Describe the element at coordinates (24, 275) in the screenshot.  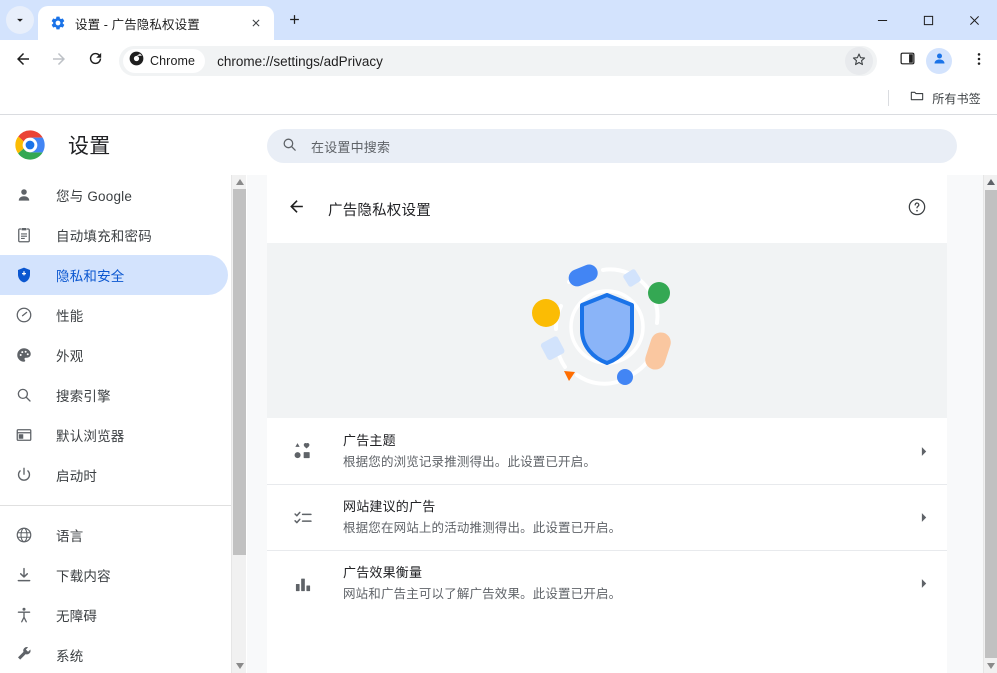
I see `shield-icon` at that location.